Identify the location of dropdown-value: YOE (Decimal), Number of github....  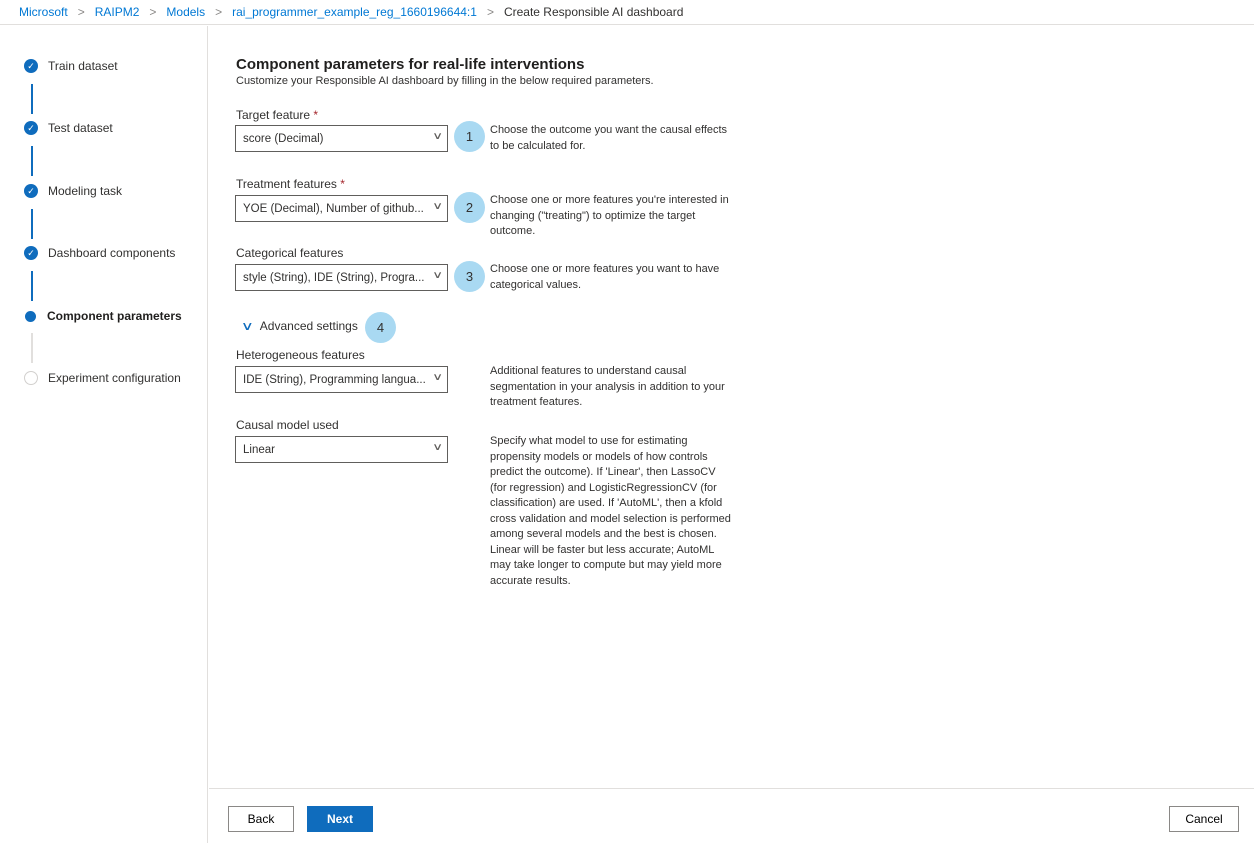
(333, 208).